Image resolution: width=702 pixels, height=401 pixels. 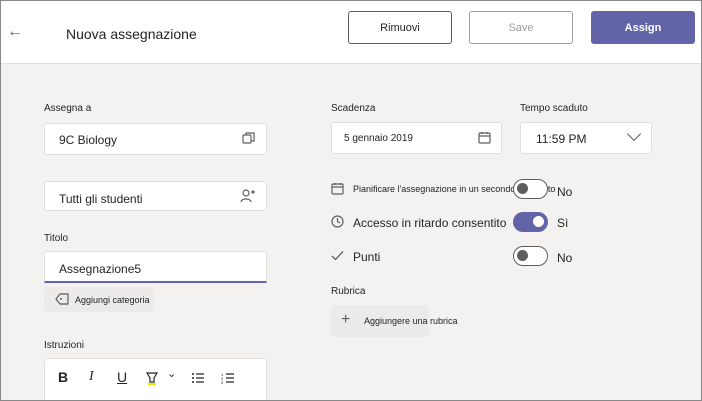 What do you see at coordinates (367, 257) in the screenshot?
I see `points-label: Punti` at bounding box center [367, 257].